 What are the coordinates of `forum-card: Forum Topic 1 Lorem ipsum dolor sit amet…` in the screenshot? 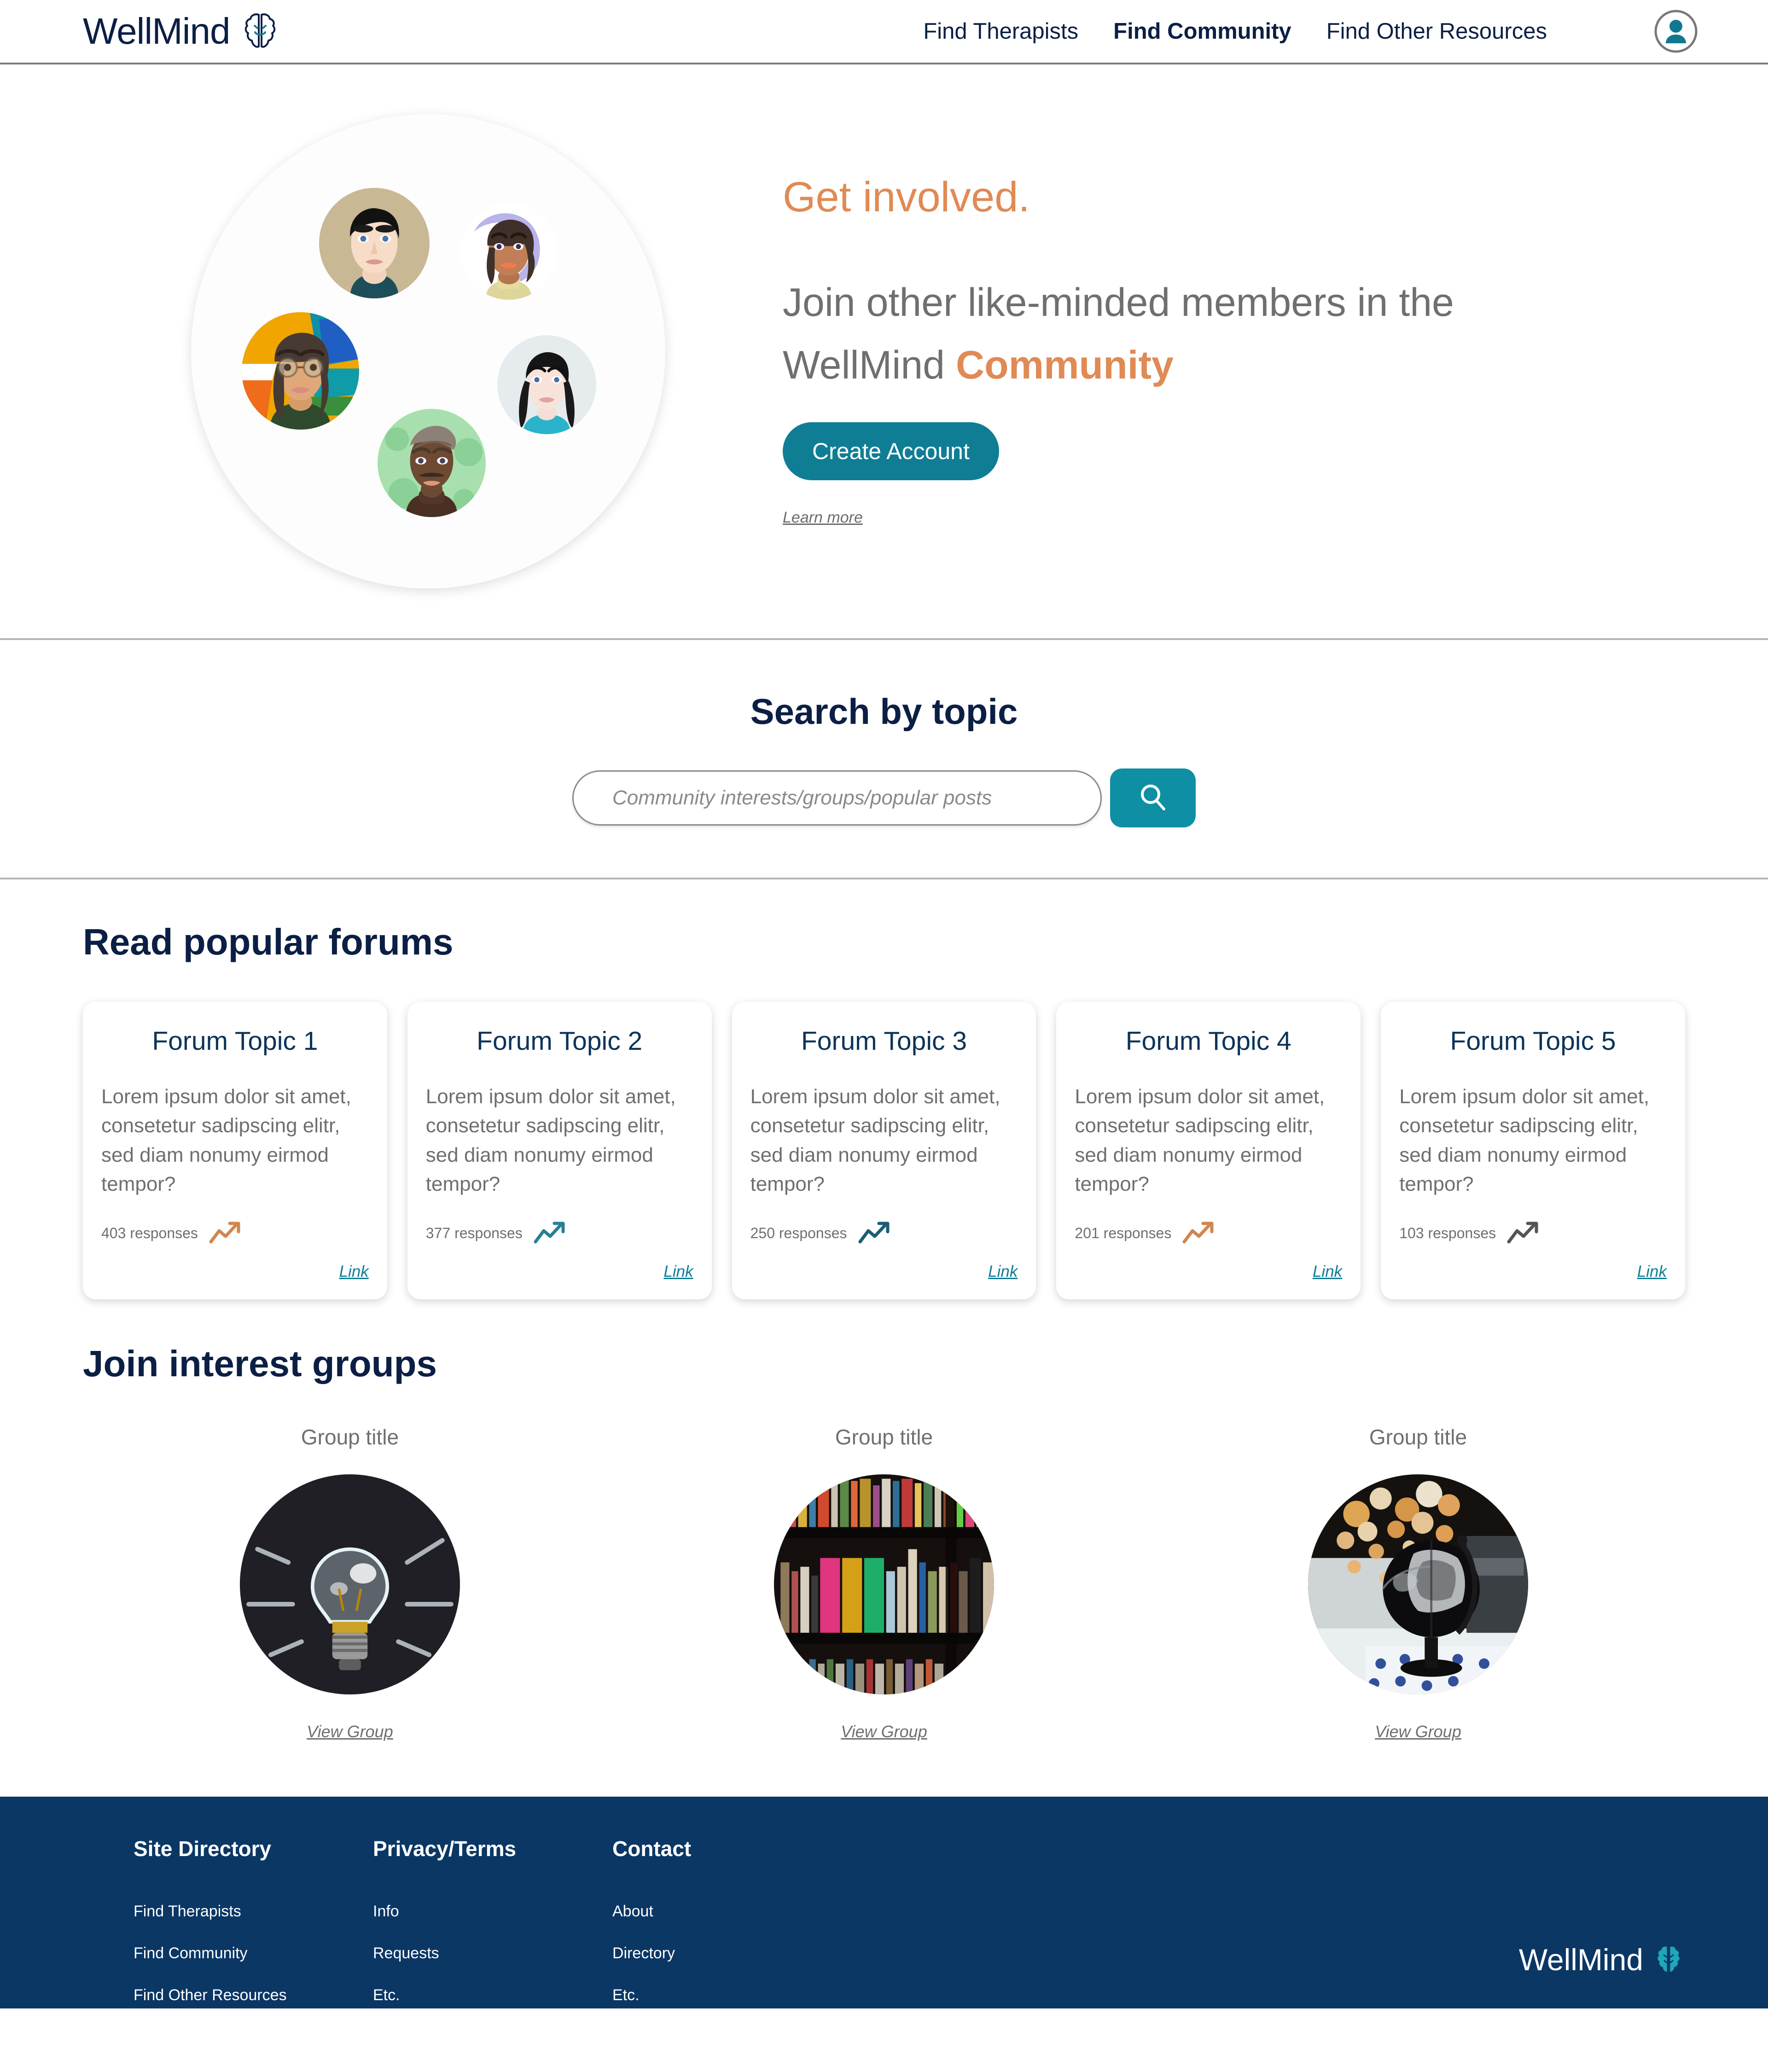 It's located at (235, 1151).